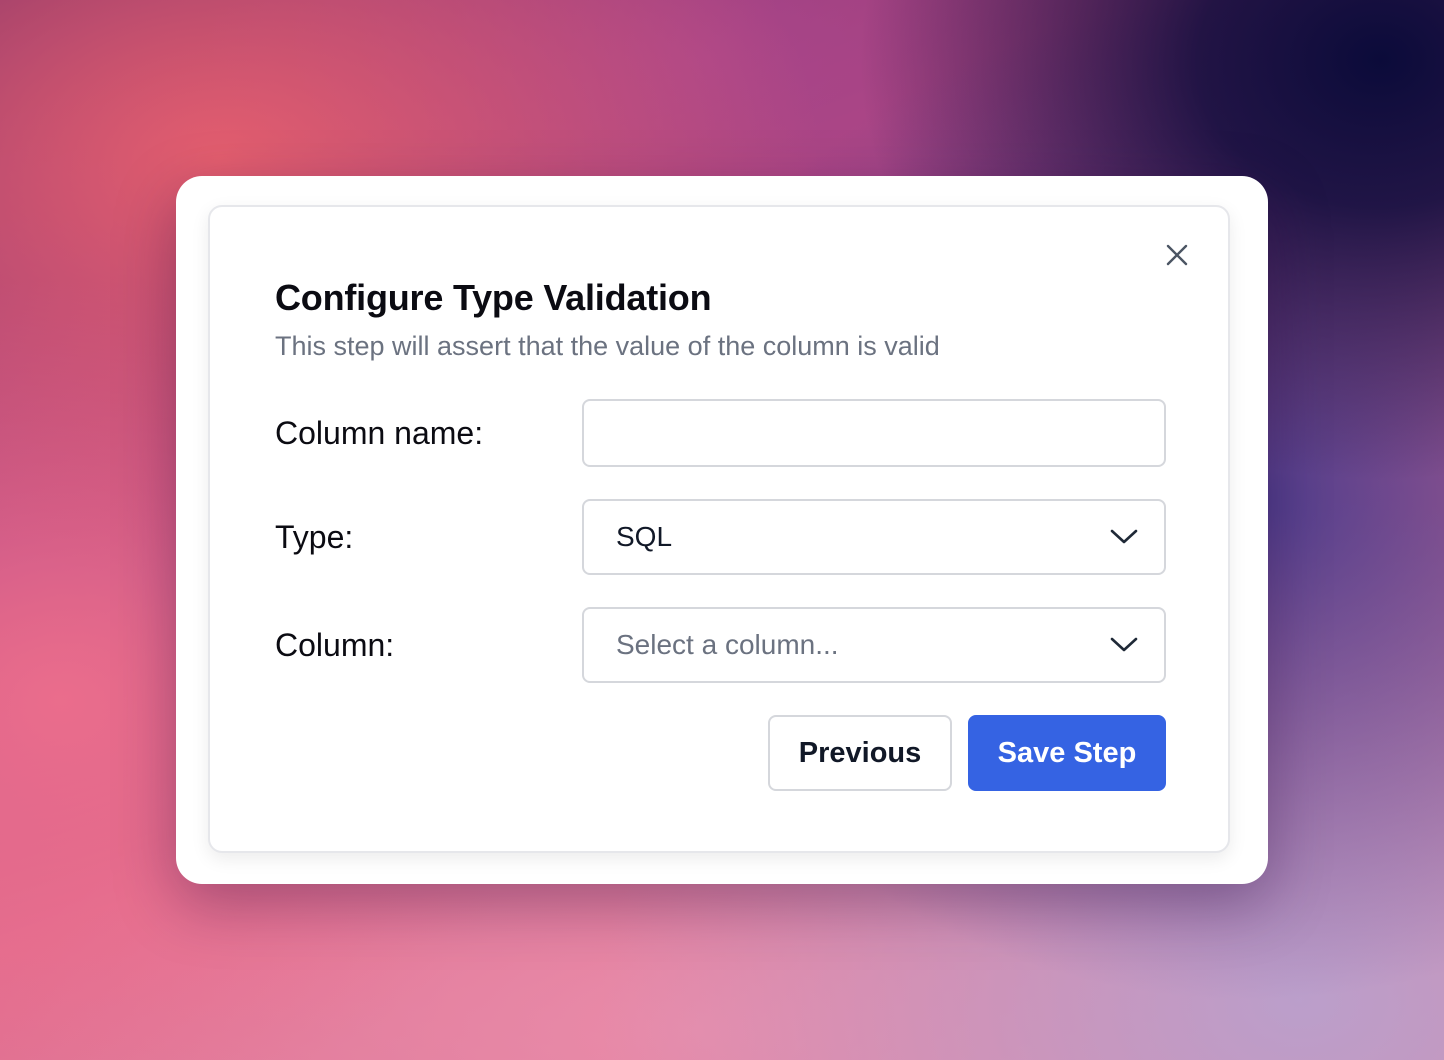  I want to click on dialog-title: Configure Type Validation, so click(493, 297).